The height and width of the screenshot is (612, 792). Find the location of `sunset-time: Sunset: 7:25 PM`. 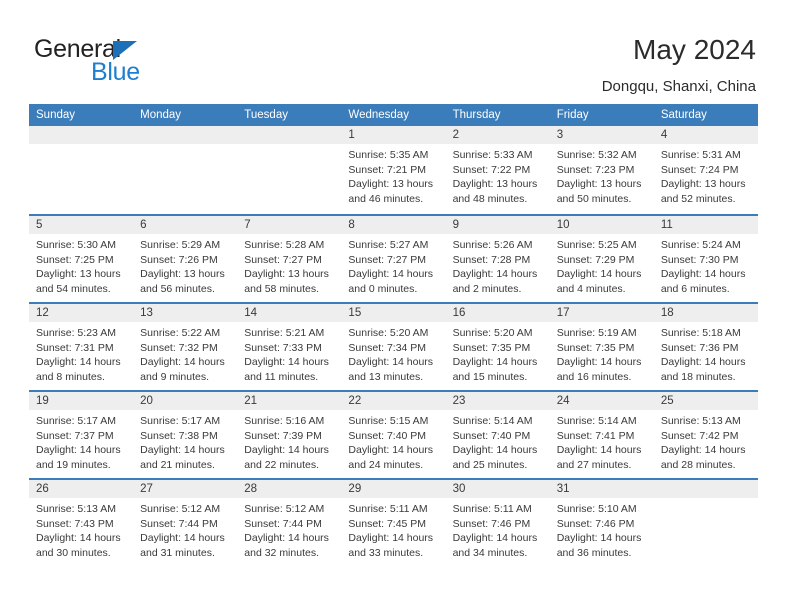

sunset-time: Sunset: 7:25 PM is located at coordinates (75, 259).